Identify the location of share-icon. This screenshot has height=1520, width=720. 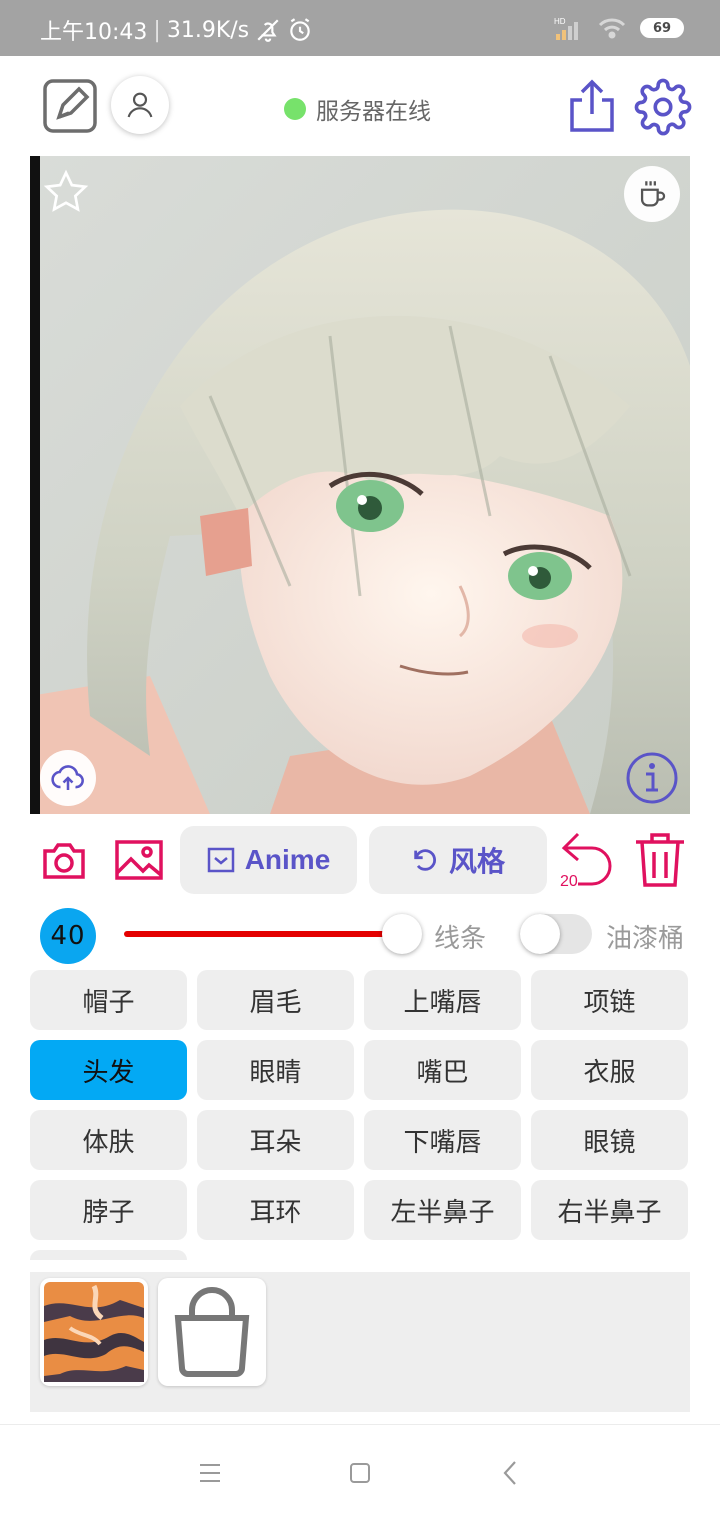
(592, 105).